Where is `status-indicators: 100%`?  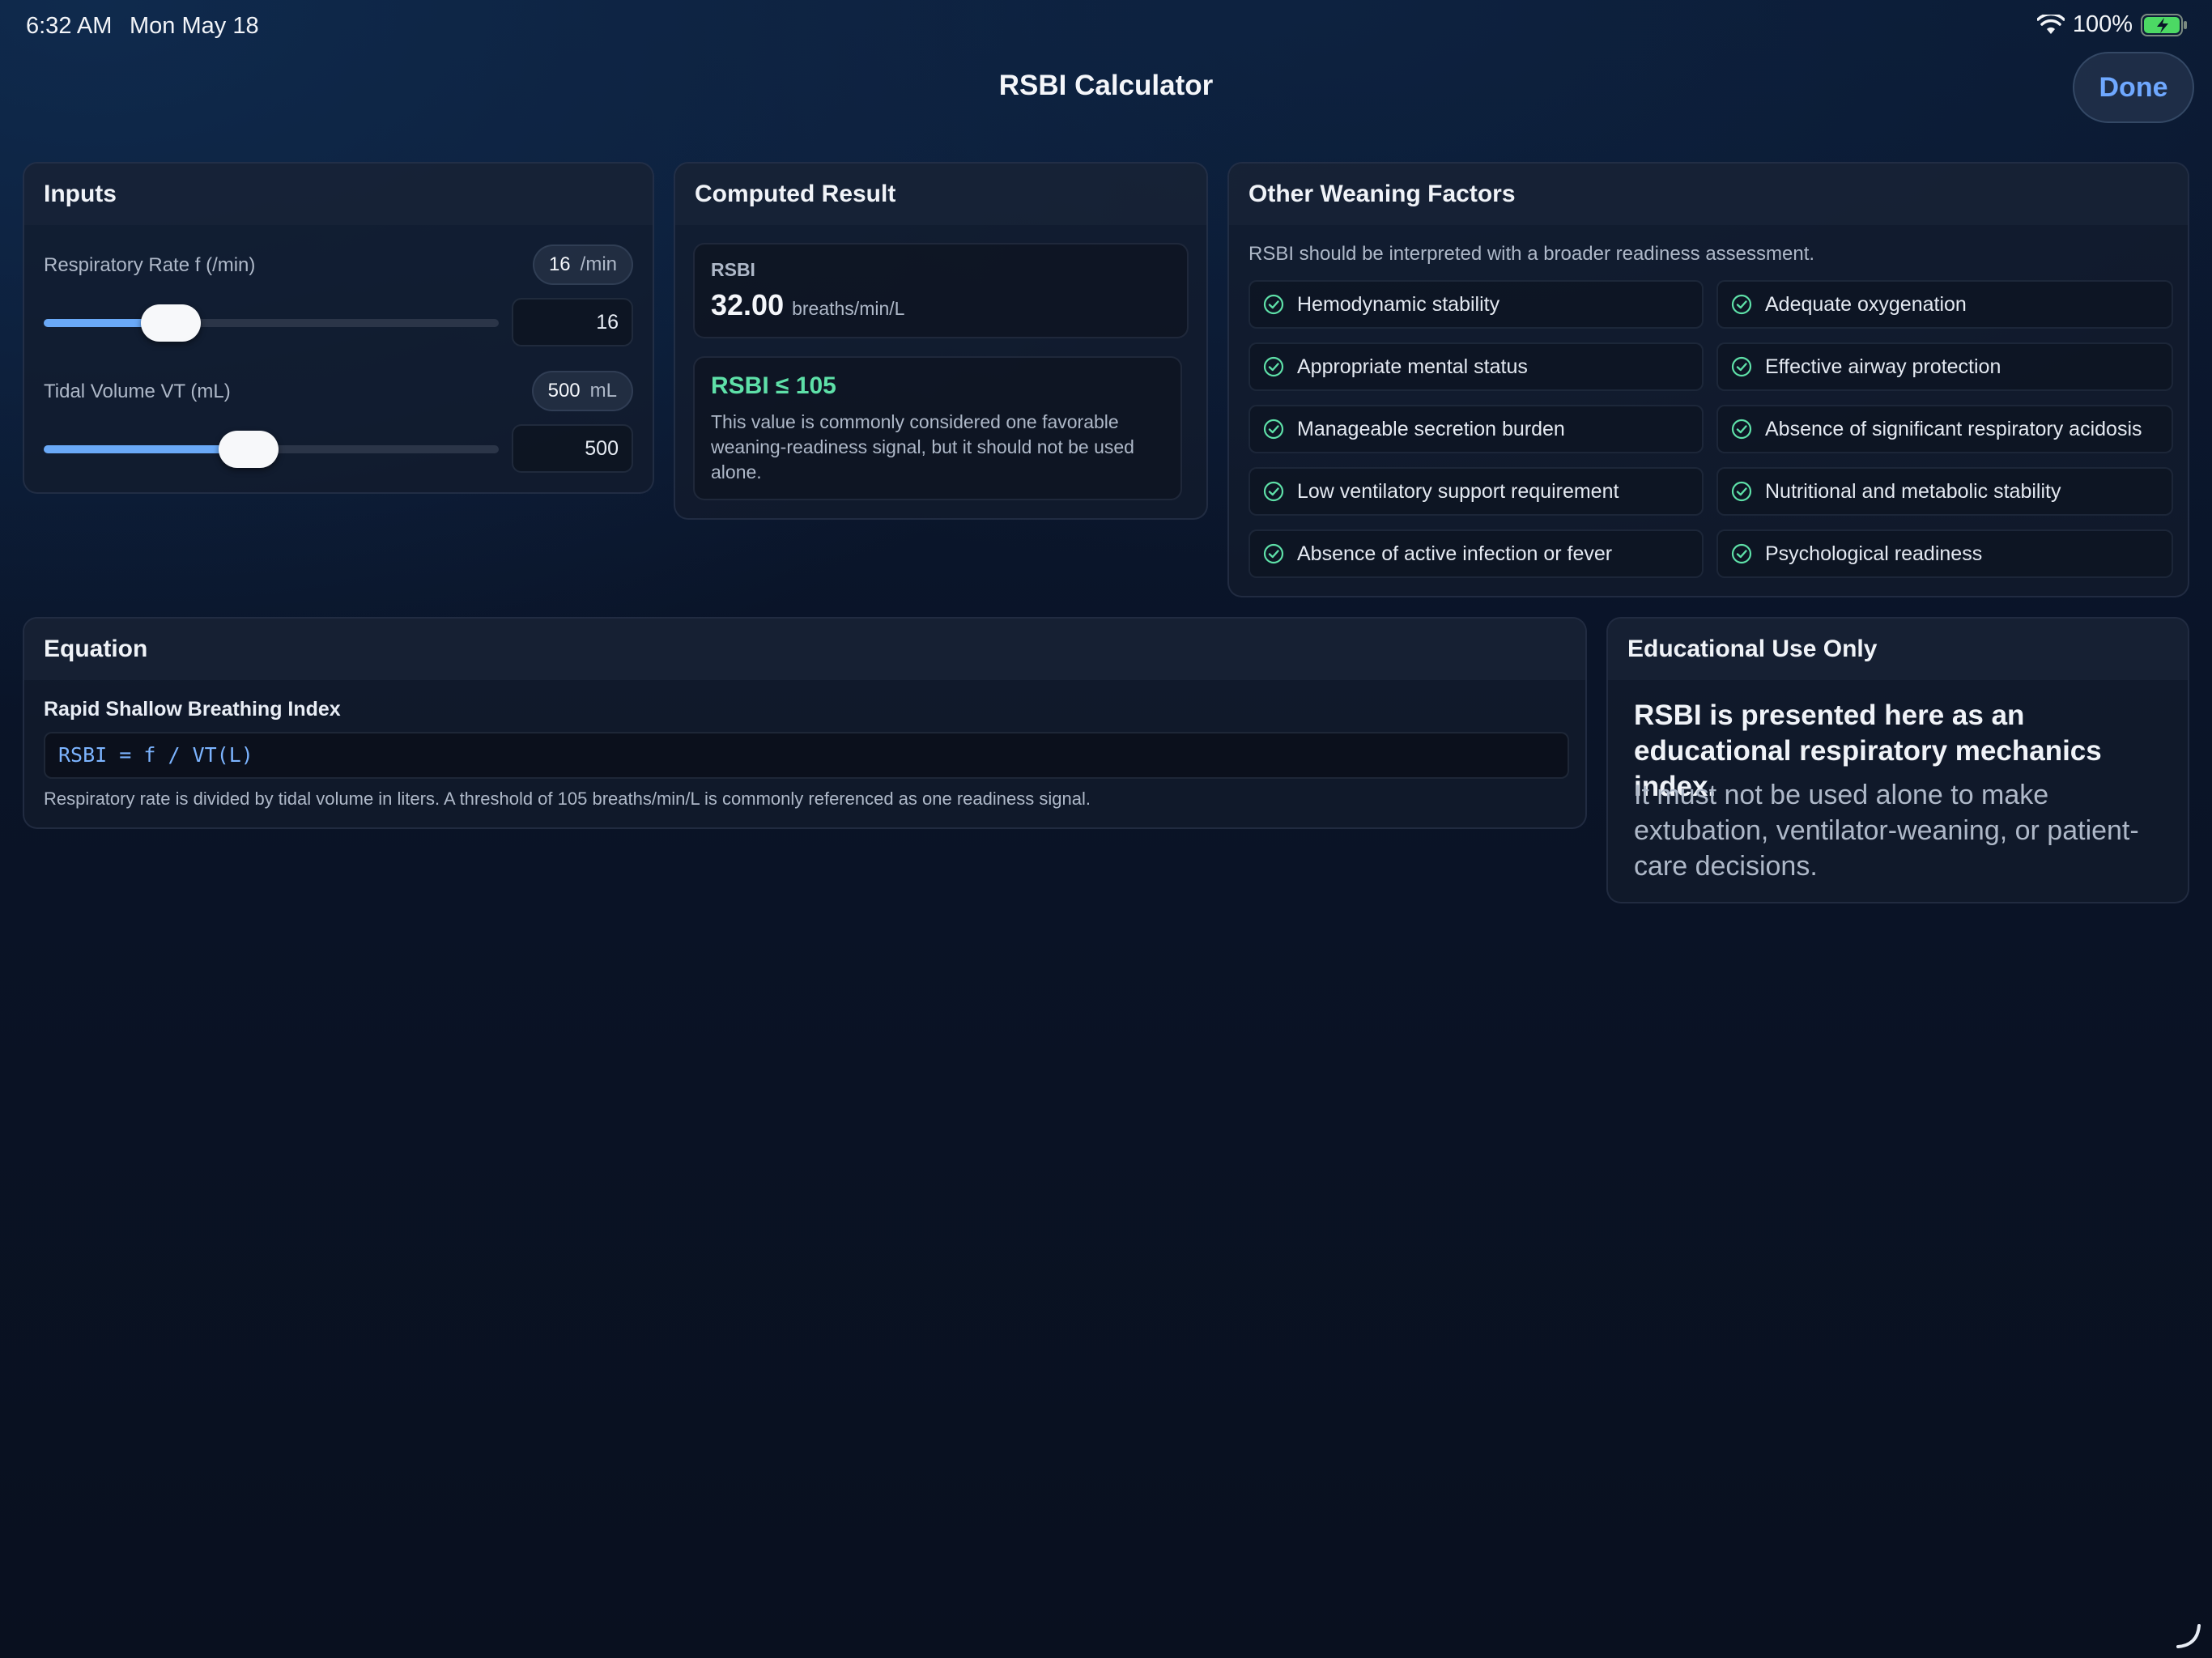
status-indicators: 100% is located at coordinates (2112, 24).